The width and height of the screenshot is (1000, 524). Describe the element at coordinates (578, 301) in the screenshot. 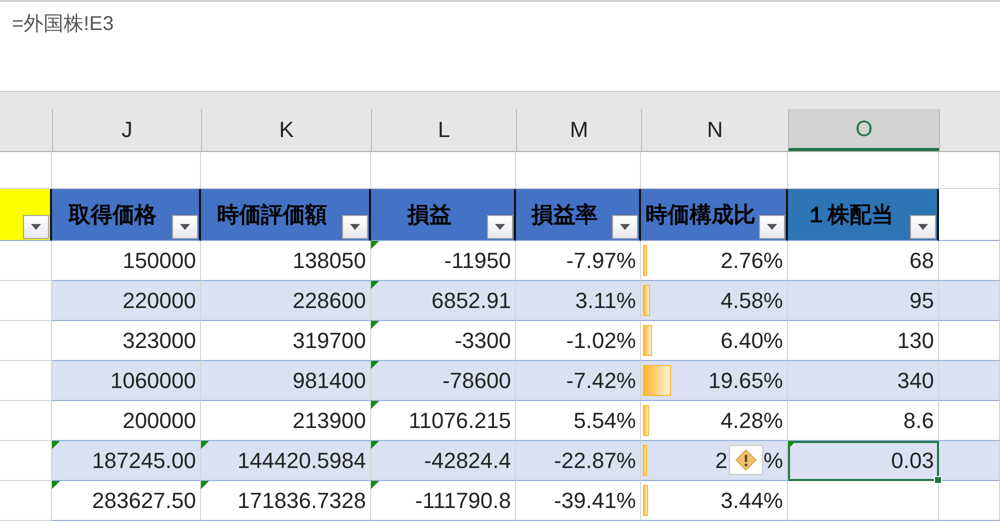

I see `table-cell: 3.11%` at that location.